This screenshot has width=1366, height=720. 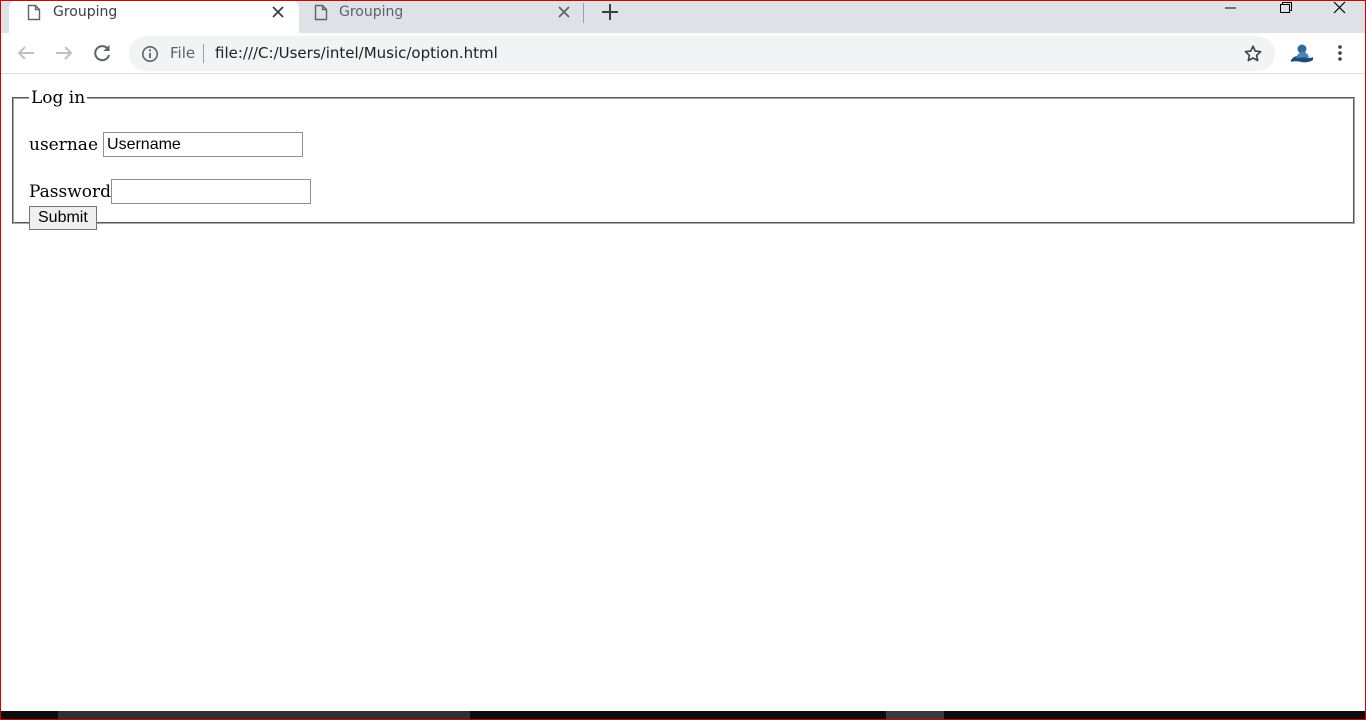 I want to click on password-input, so click(x=211, y=191).